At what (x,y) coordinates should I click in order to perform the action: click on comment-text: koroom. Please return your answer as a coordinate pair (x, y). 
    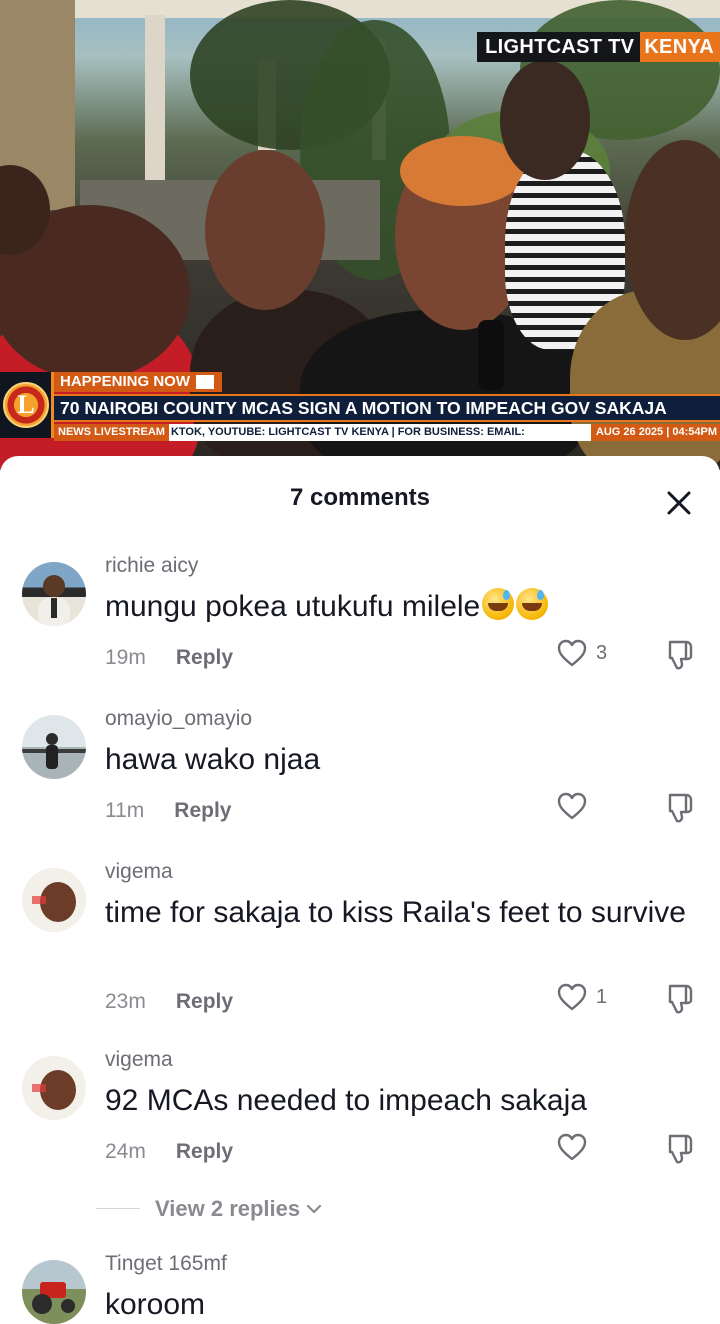
    Looking at the image, I should click on (155, 1304).